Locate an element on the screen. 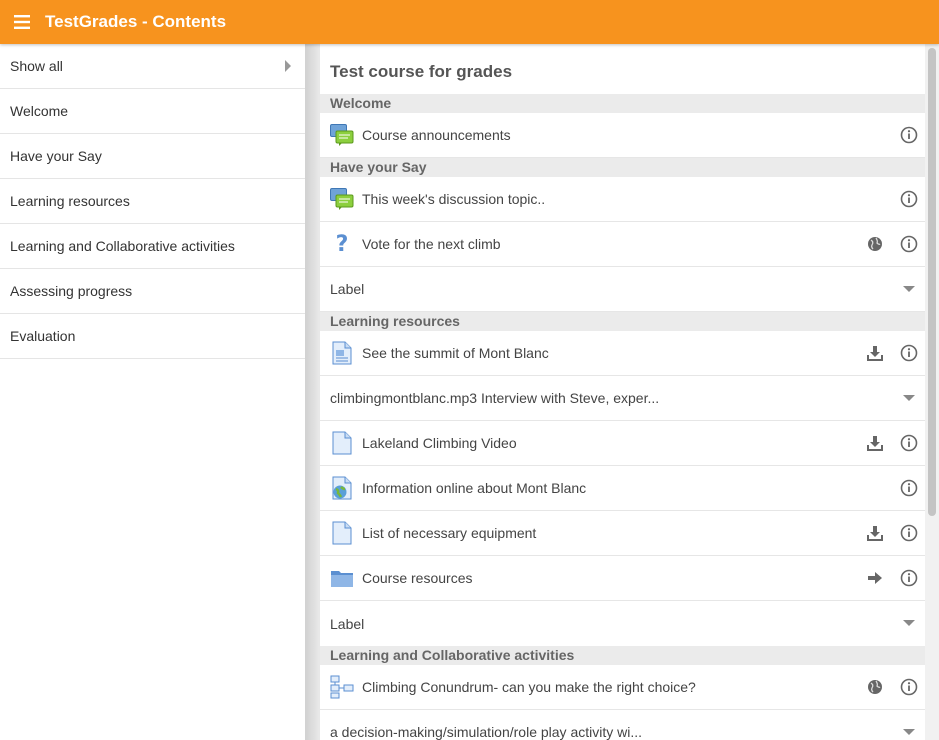 The image size is (939, 740). sidebar-item-evaluation: Evaluation is located at coordinates (152, 336).